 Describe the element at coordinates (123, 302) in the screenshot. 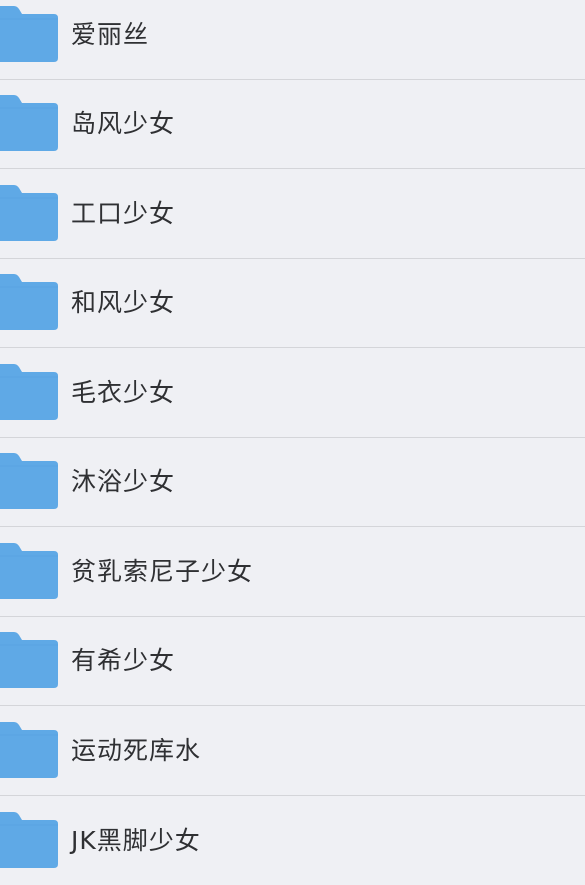

I see `folder-name: 和风少女` at that location.